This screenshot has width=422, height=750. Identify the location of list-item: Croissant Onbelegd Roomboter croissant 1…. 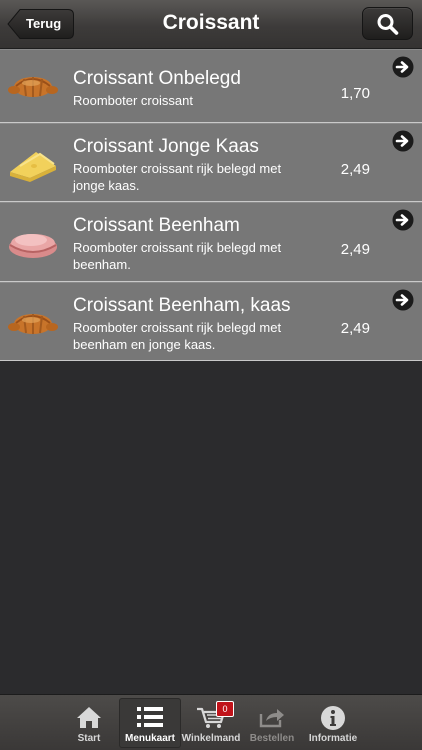
(211, 86).